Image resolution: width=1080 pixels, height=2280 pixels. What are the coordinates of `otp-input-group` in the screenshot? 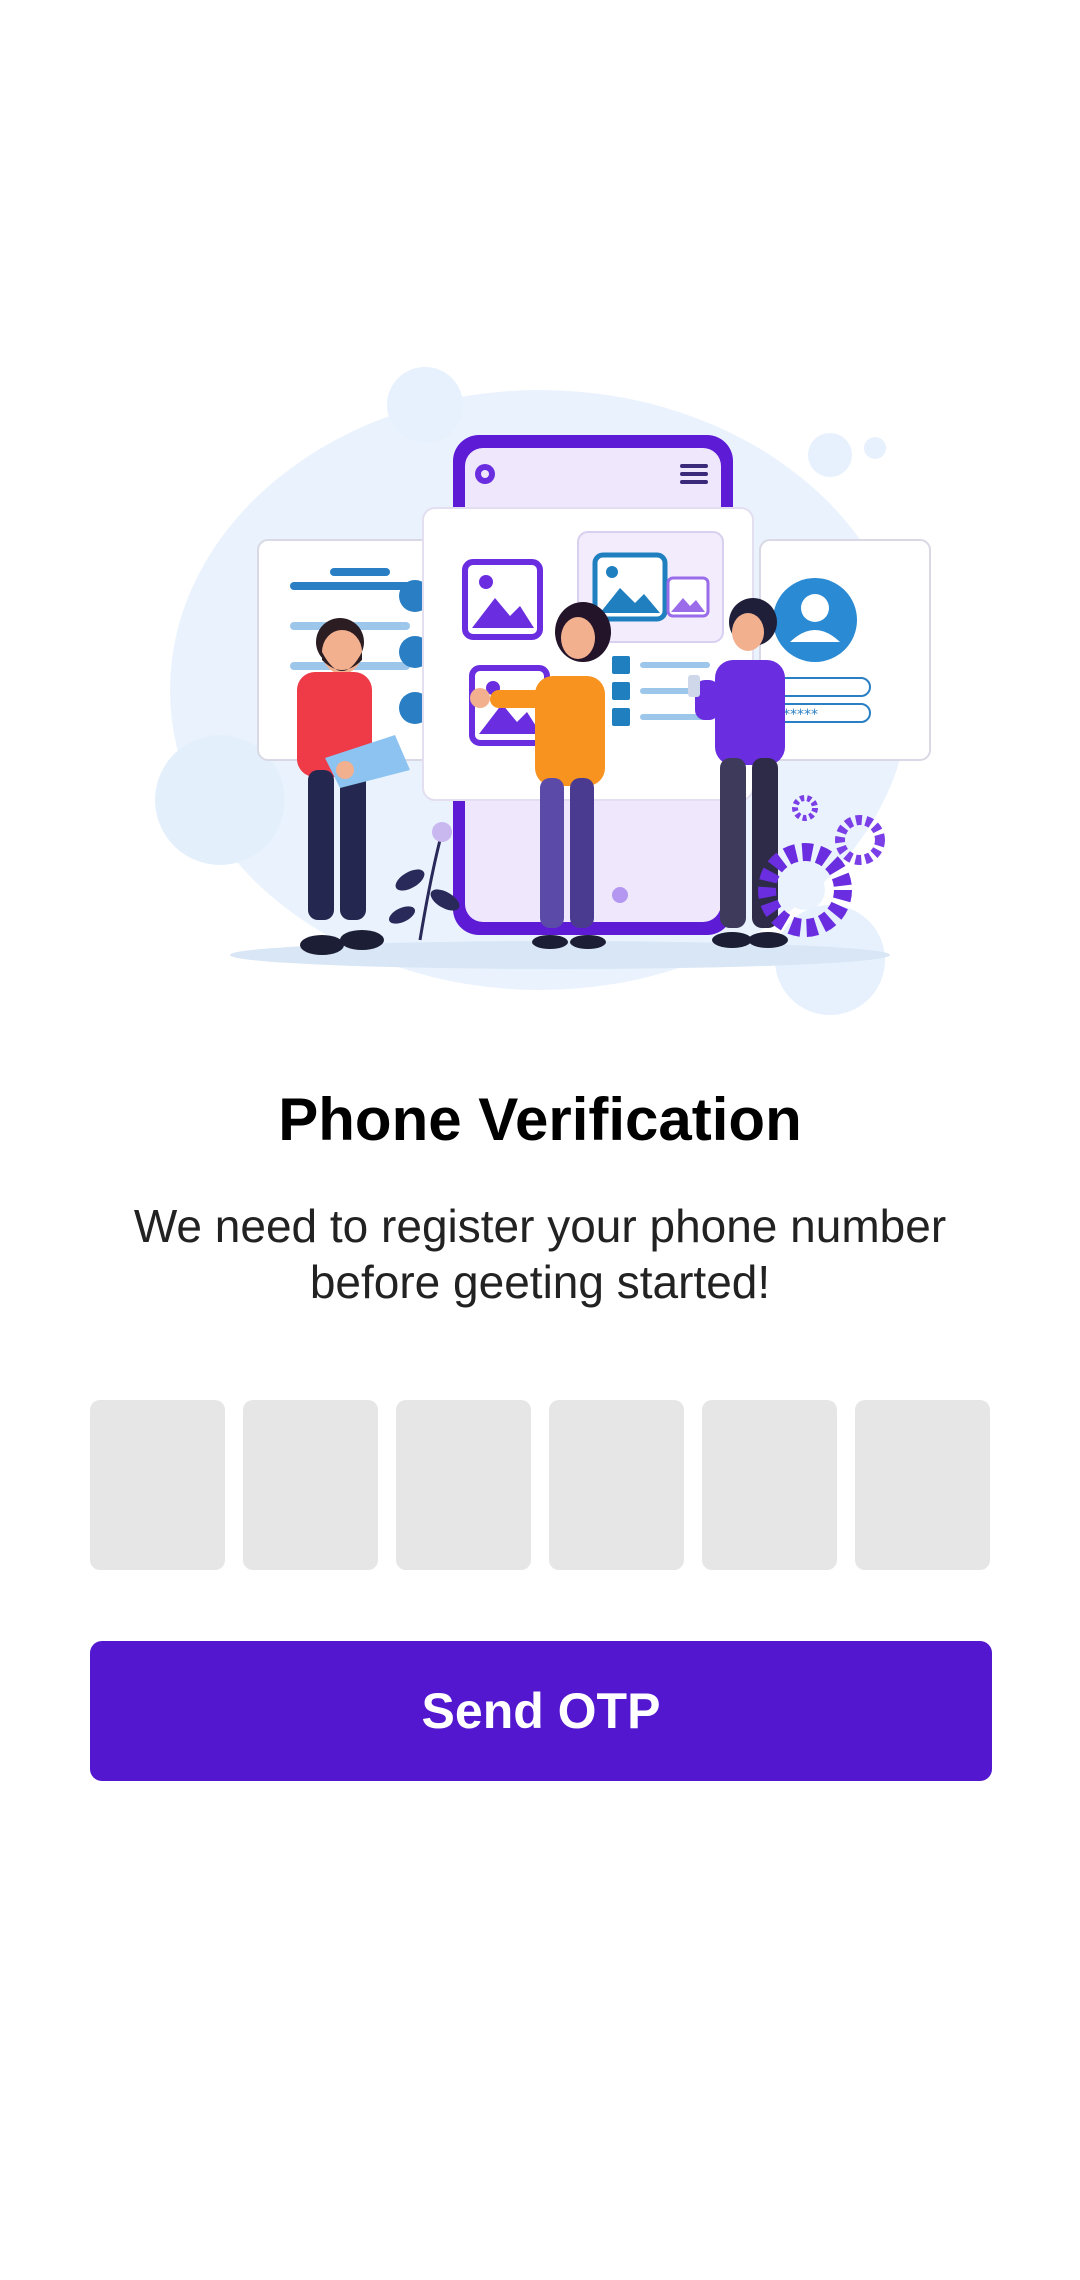 It's located at (541, 1485).